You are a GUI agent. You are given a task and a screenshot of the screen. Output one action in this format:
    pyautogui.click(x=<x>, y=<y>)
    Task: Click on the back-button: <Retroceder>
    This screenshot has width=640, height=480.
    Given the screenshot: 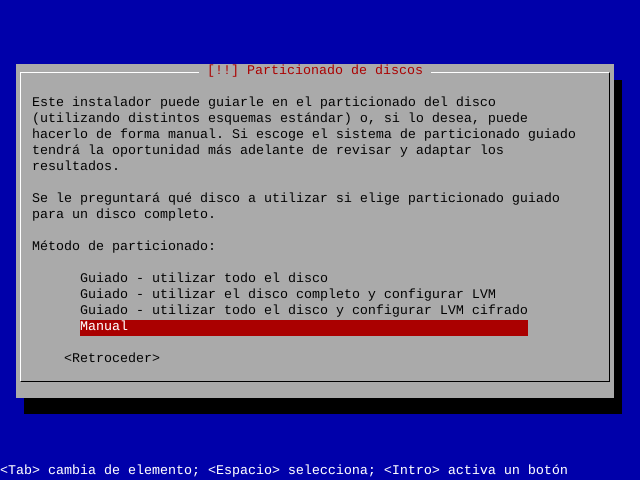 What is the action you would take?
    pyautogui.click(x=112, y=360)
    